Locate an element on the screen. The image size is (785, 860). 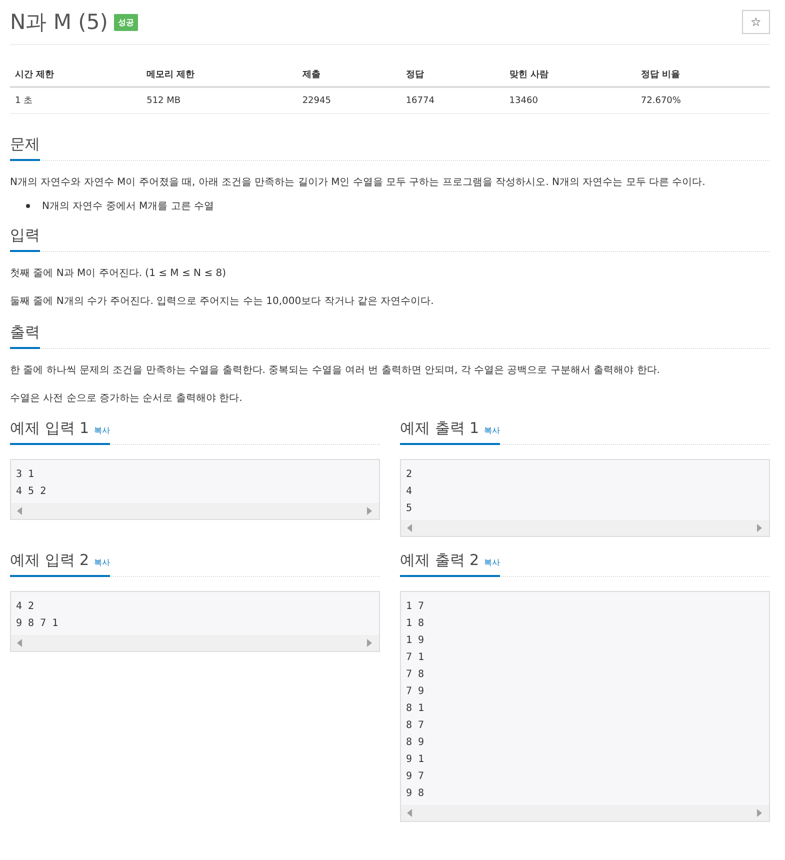
code-line: 1 8 is located at coordinates (416, 624).